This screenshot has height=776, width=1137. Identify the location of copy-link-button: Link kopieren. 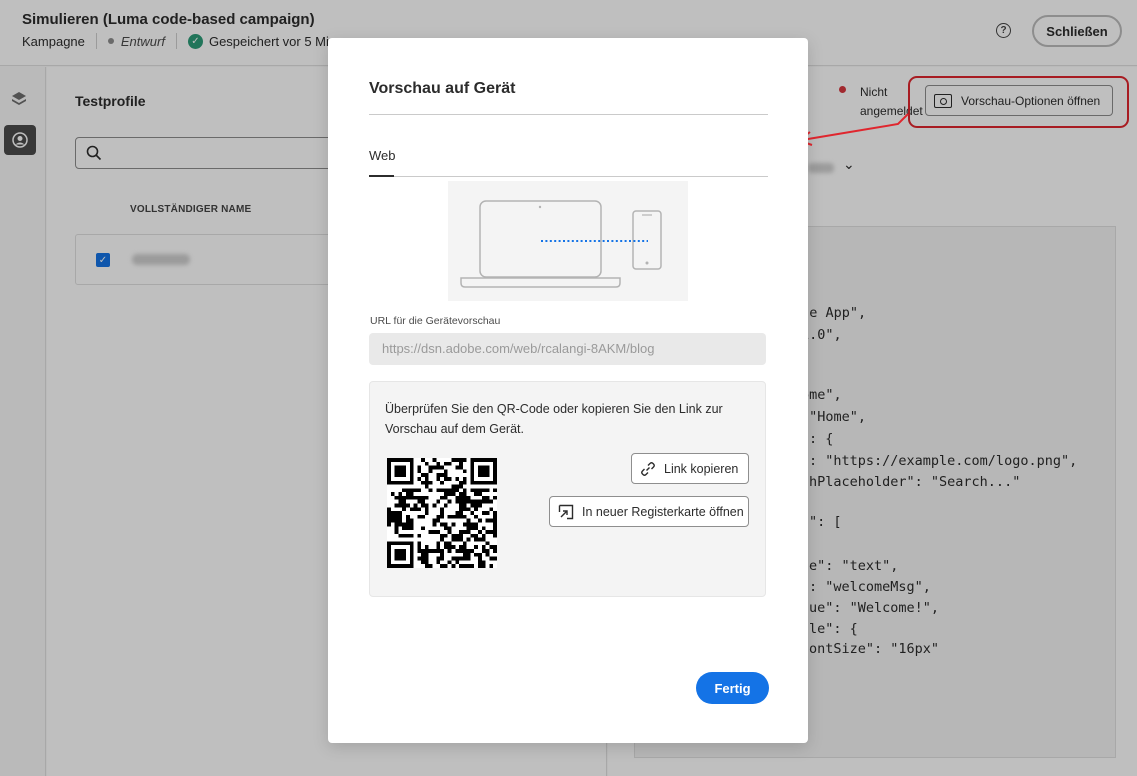
(690, 468).